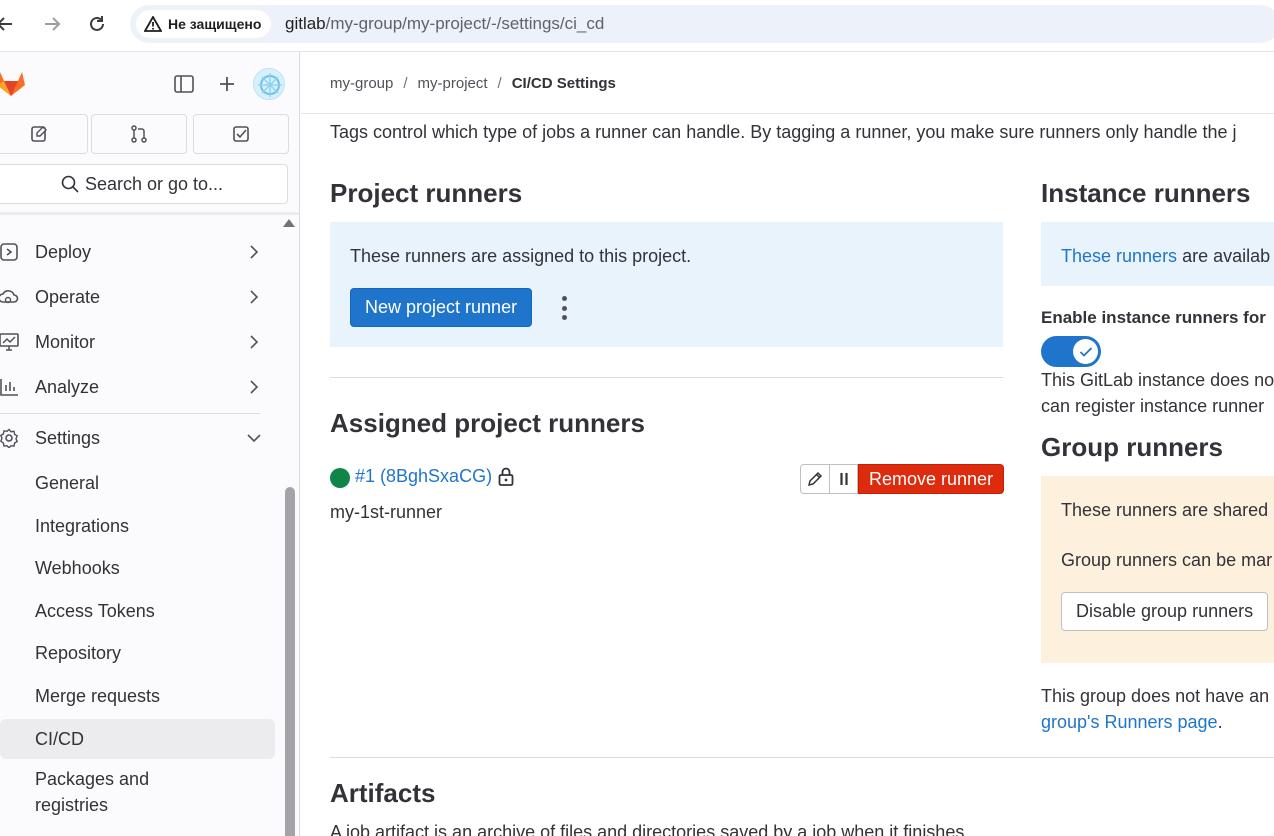 The width and height of the screenshot is (1274, 836). What do you see at coordinates (453, 83) in the screenshot?
I see `breadcrumb-project: my-project` at bounding box center [453, 83].